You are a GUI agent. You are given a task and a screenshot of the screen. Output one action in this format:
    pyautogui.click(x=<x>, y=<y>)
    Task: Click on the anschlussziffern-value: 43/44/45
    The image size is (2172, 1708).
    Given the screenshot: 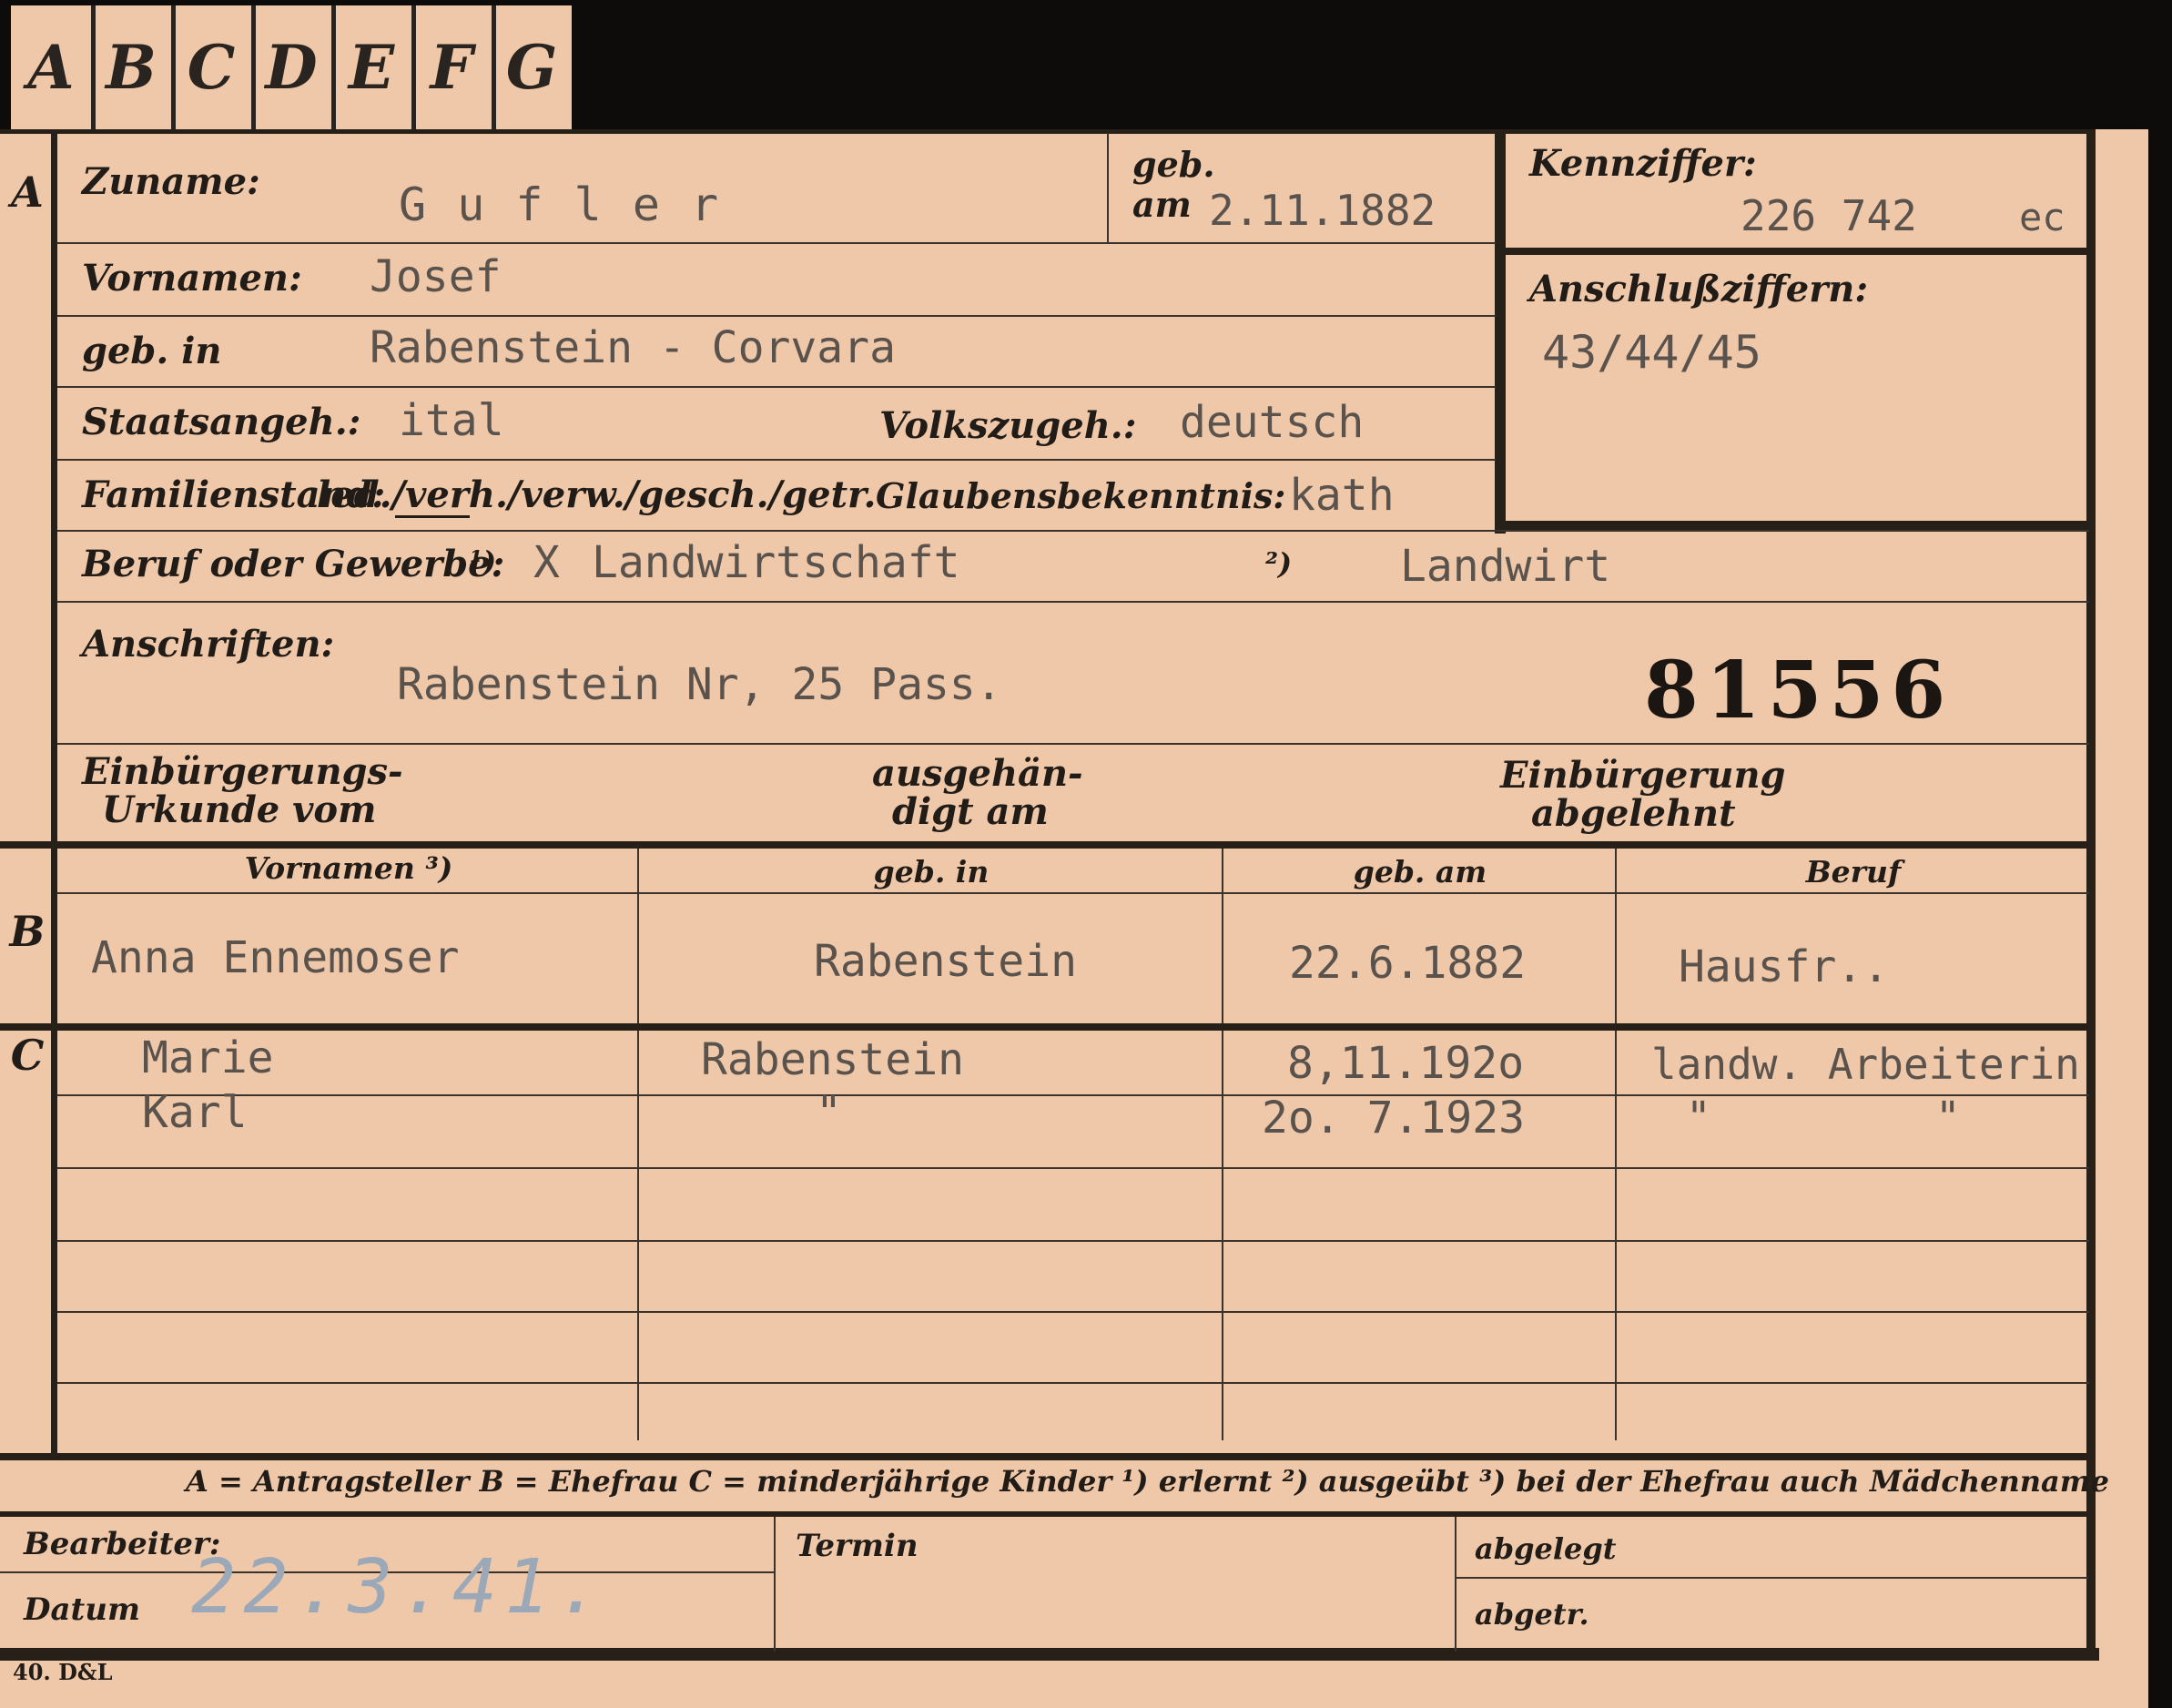 What is the action you would take?
    pyautogui.click(x=1651, y=352)
    